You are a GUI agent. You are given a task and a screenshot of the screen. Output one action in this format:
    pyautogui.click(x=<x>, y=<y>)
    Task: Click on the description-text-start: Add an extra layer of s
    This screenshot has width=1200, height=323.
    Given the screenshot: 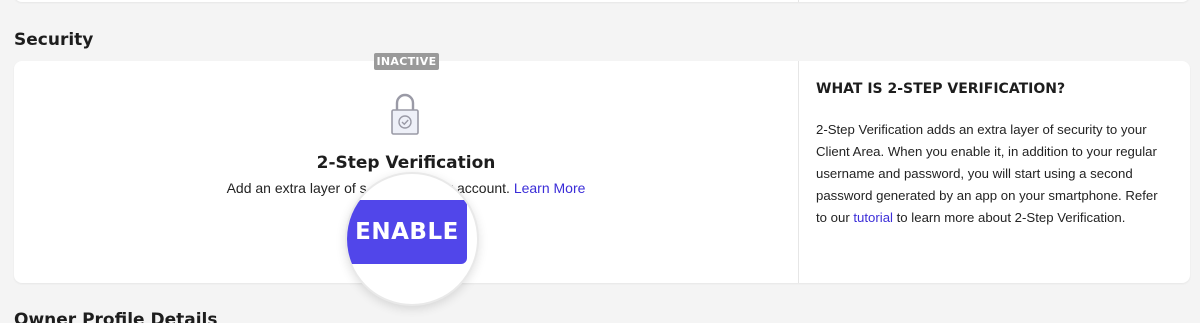 What is the action you would take?
    pyautogui.click(x=296, y=188)
    